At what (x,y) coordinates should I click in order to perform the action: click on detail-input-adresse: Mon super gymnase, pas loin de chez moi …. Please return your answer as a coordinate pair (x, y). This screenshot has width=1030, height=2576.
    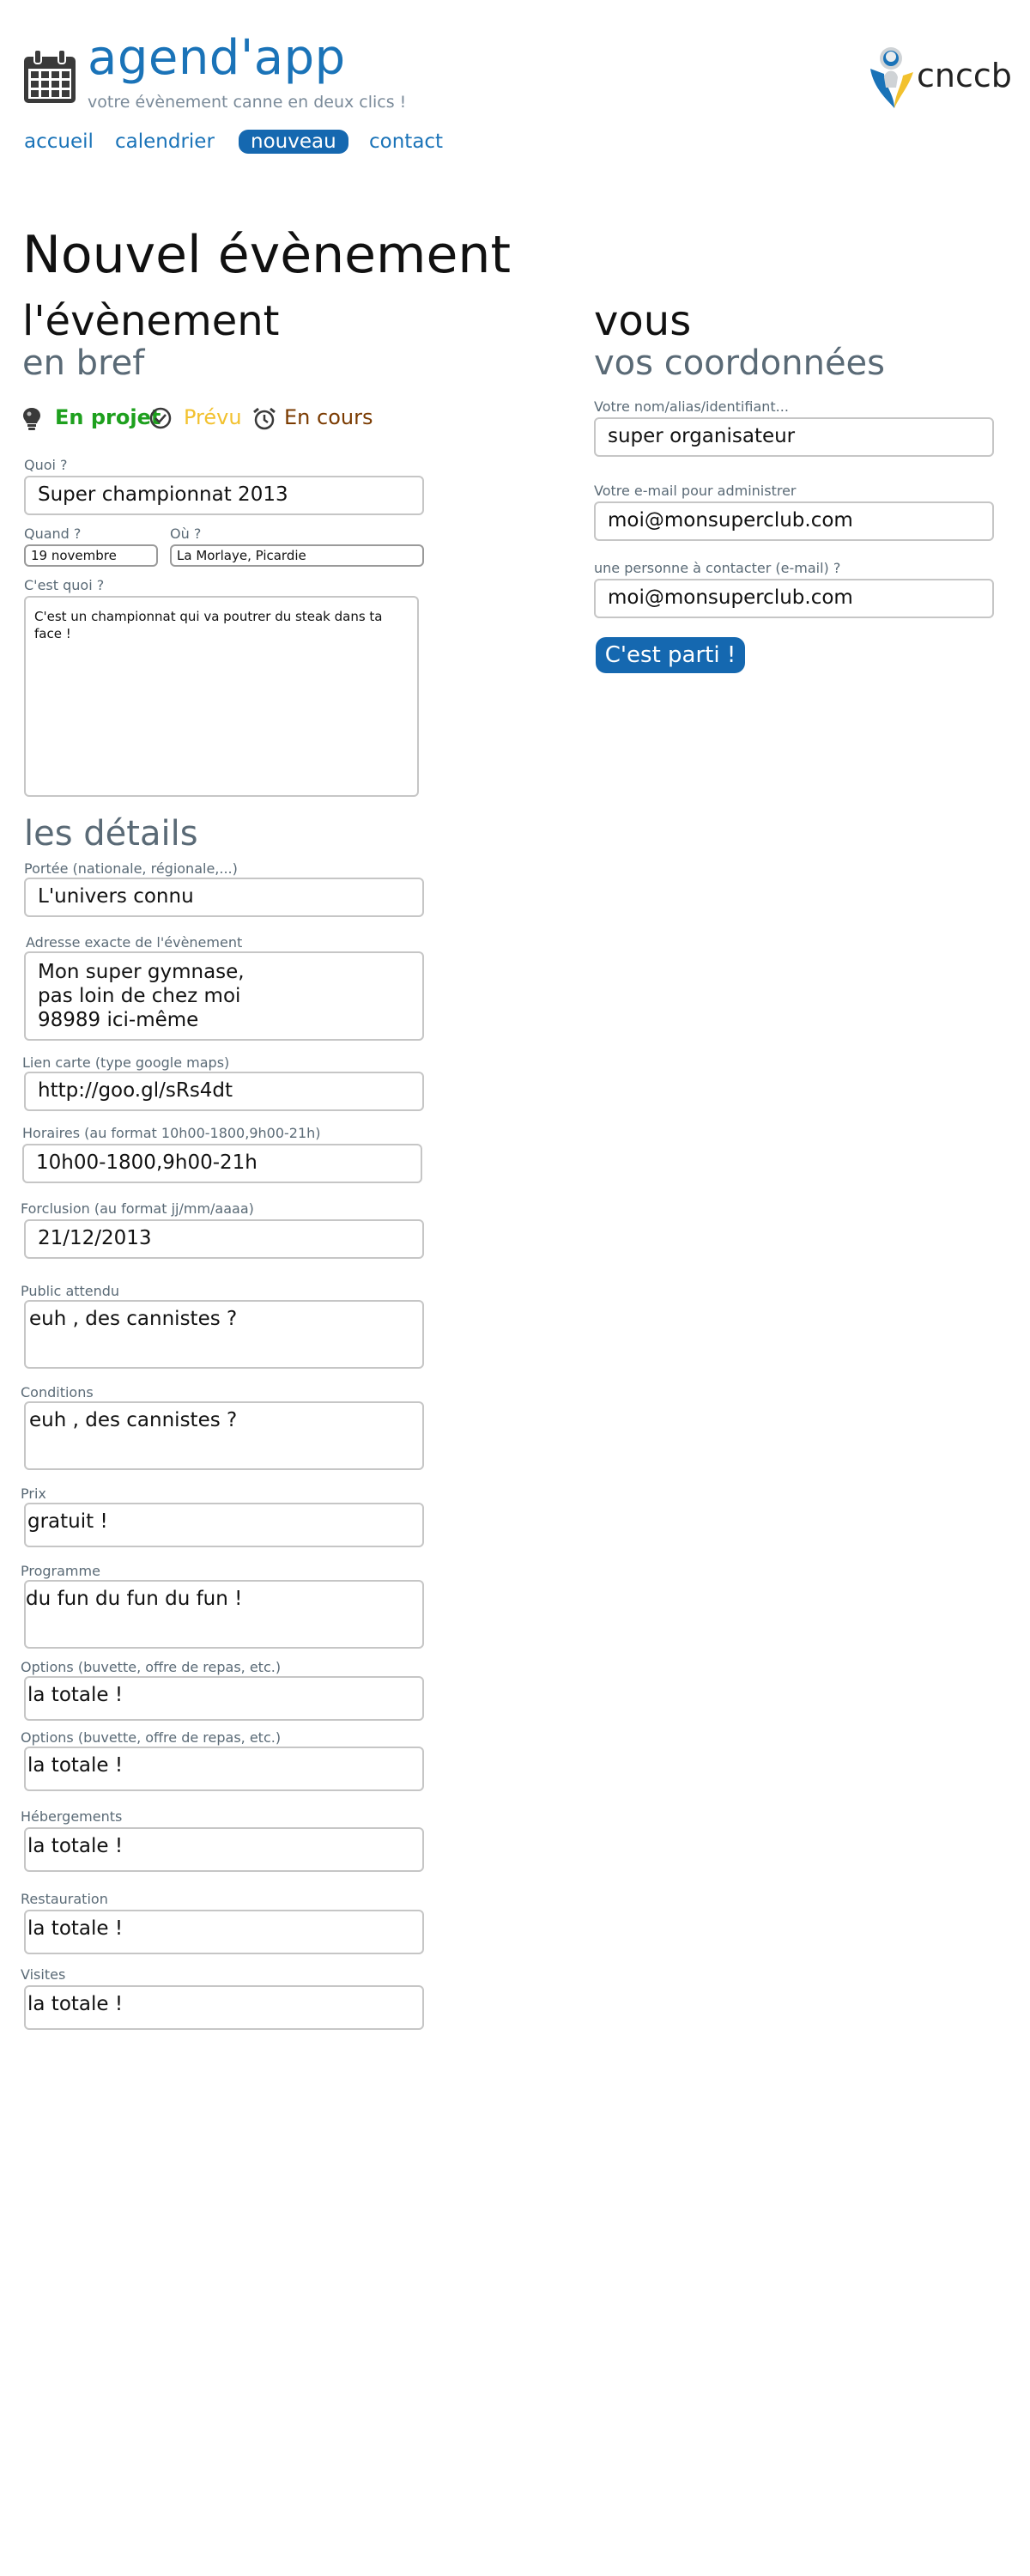
    Looking at the image, I should click on (224, 996).